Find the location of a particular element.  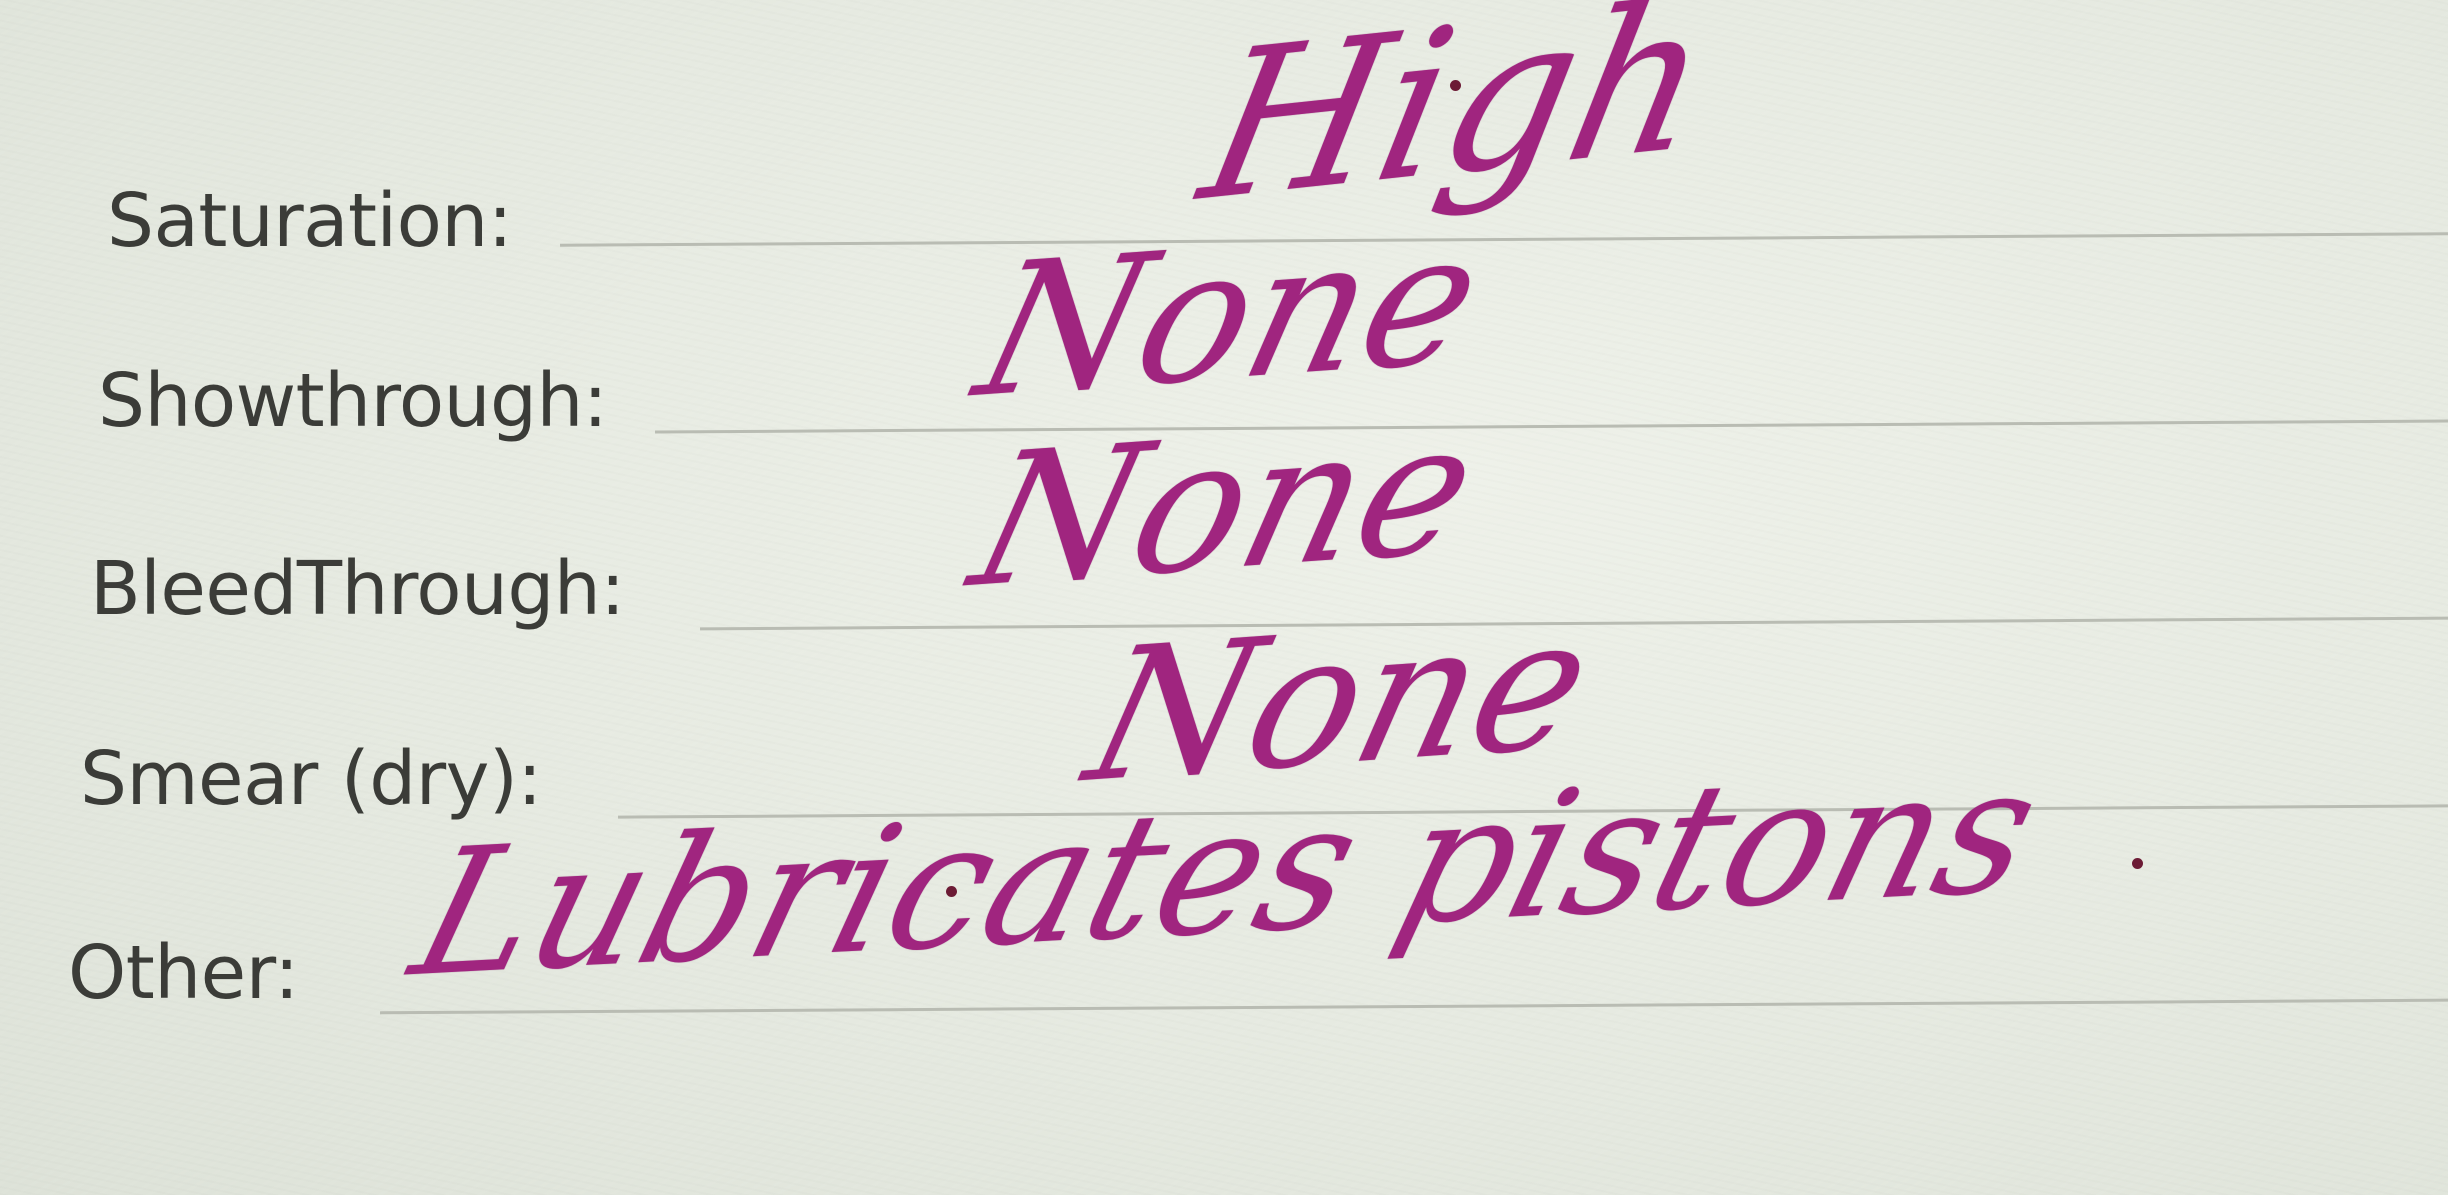

saturation-rule is located at coordinates (1504, 239).